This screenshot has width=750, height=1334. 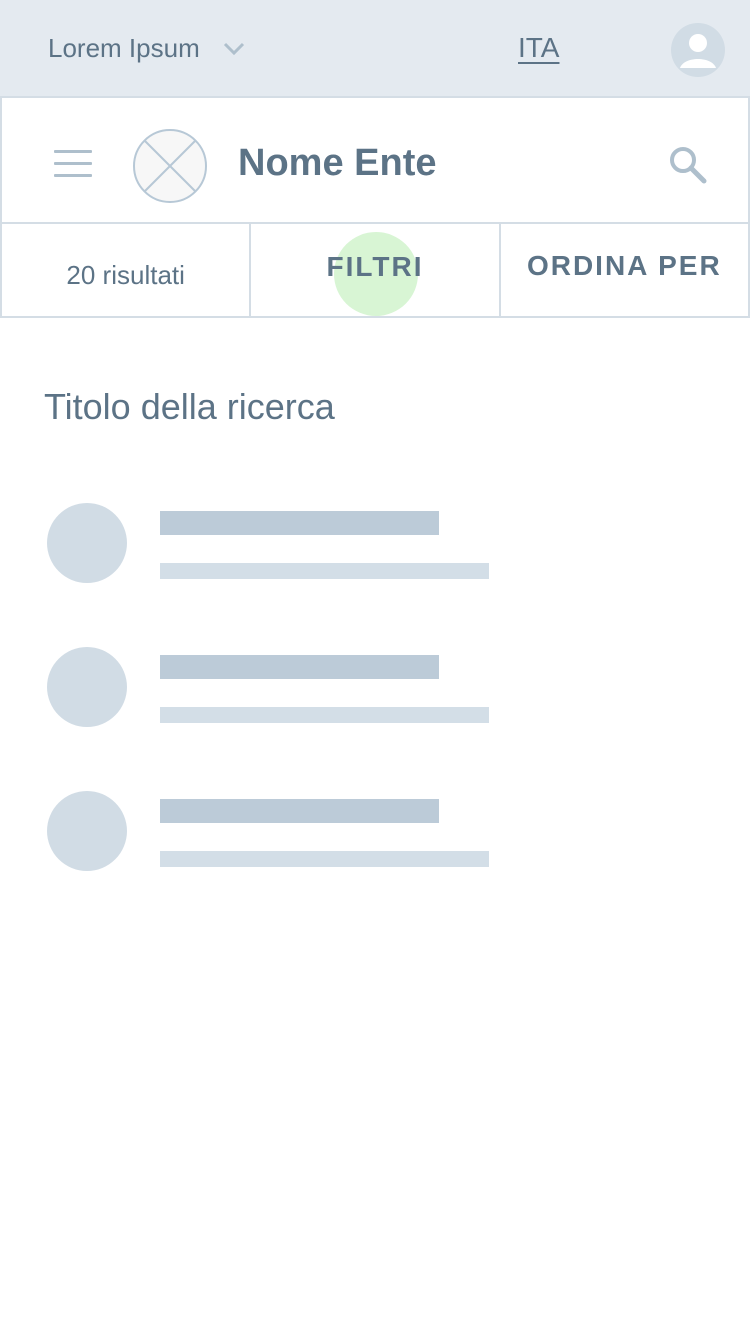 What do you see at coordinates (125, 274) in the screenshot?
I see `results-count: 20 risultati` at bounding box center [125, 274].